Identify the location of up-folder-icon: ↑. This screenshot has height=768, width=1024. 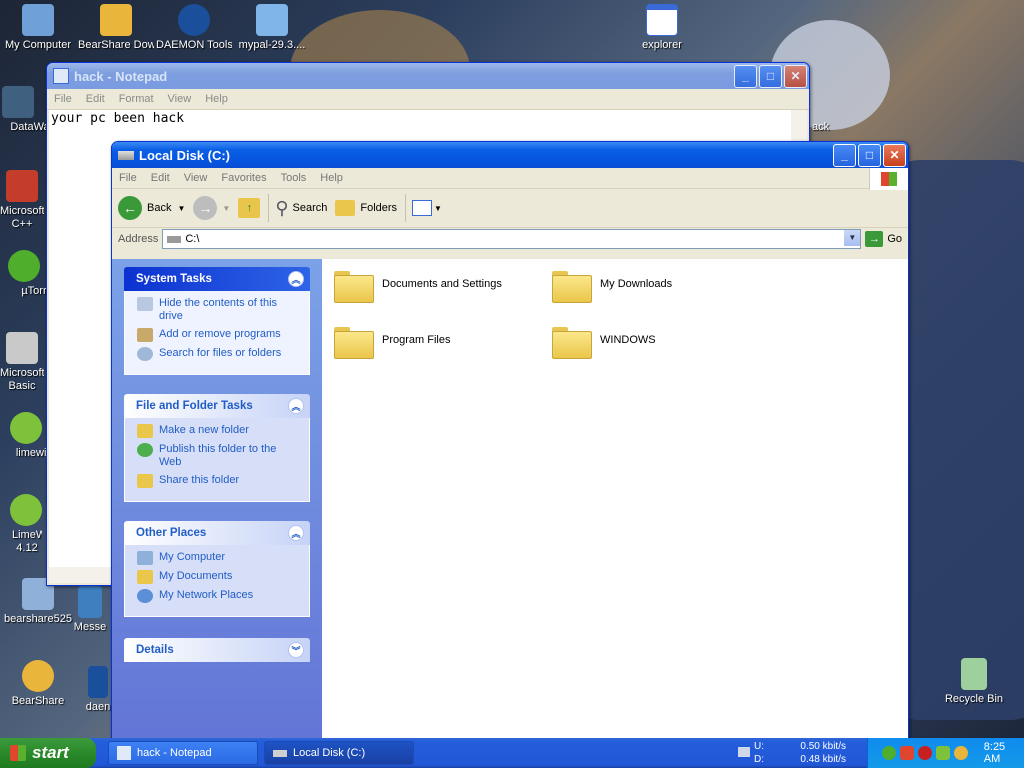
(249, 208).